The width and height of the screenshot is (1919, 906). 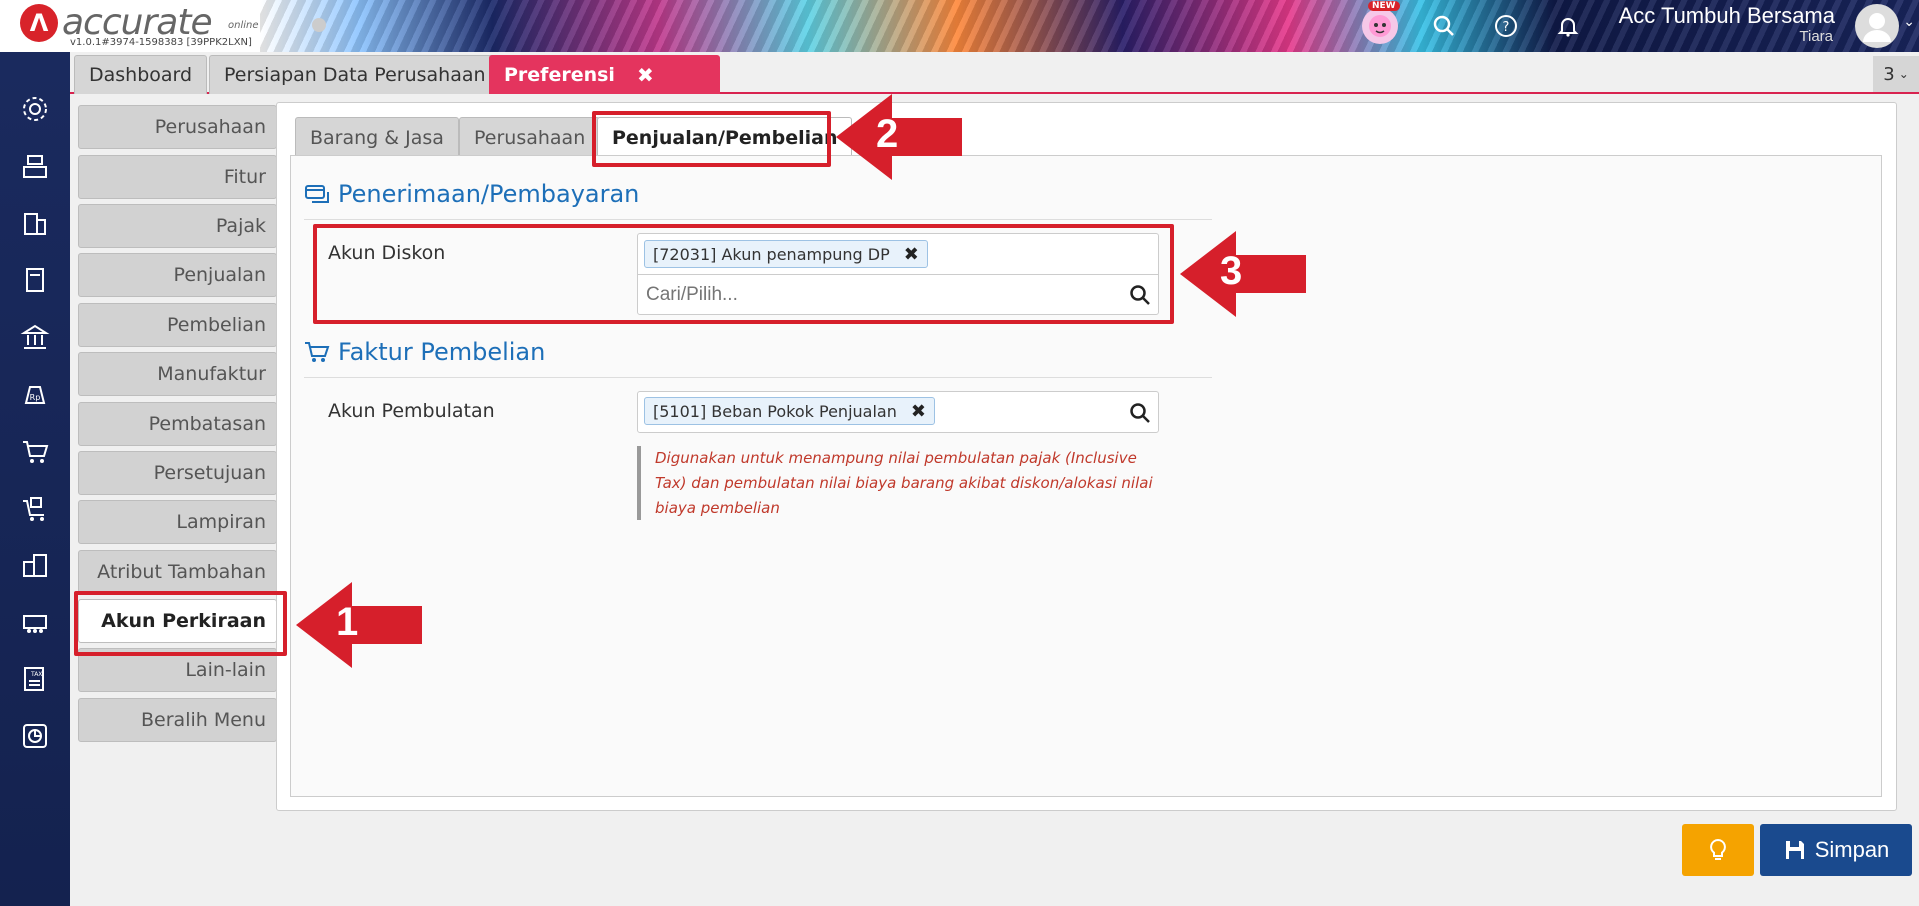 What do you see at coordinates (1896, 74) in the screenshot?
I see `tab-count-dropdown: 3 ⌄` at bounding box center [1896, 74].